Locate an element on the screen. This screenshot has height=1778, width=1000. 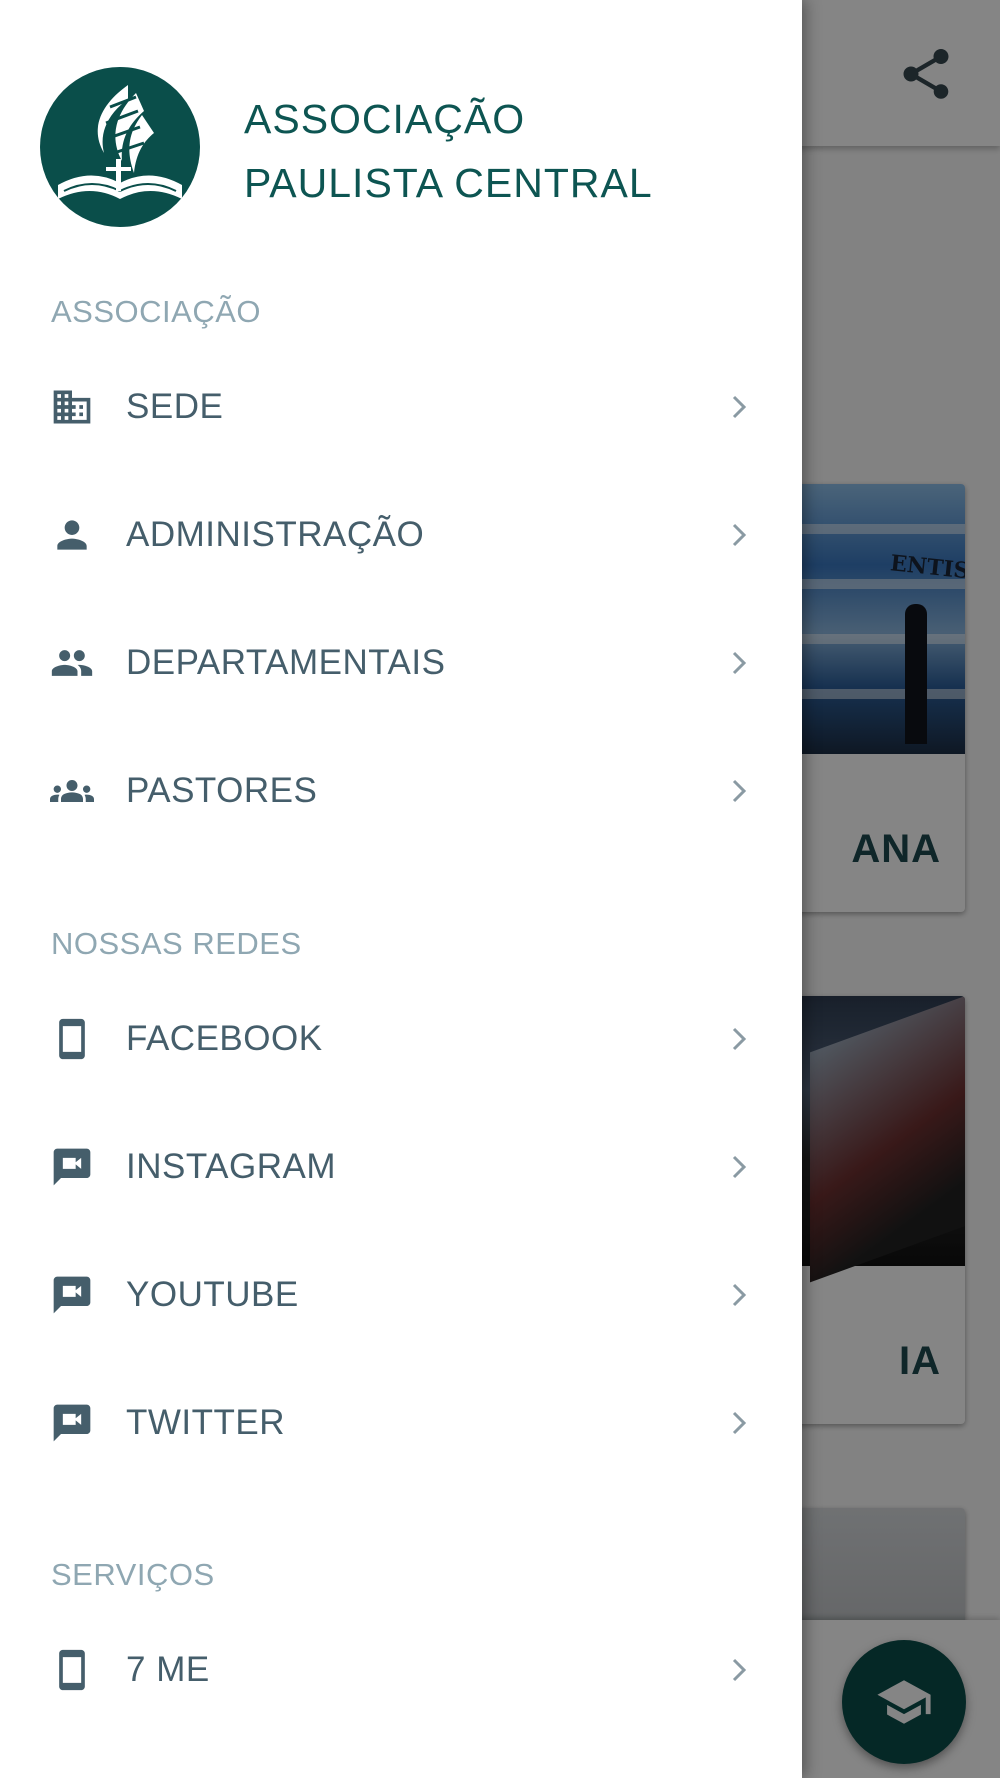
menu-item-7me: 7 ME is located at coordinates (401, 1670).